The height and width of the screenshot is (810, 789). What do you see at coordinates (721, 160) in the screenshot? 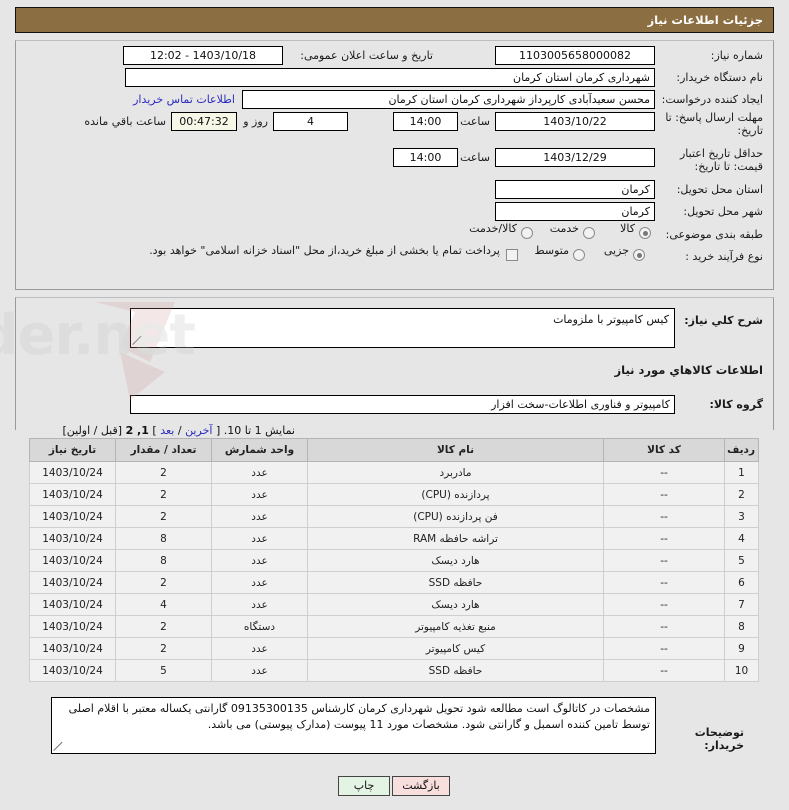
I see `price-validity-label: حداقل تاریخ اعتبار قیمت: تا تاریخ:` at bounding box center [721, 160].